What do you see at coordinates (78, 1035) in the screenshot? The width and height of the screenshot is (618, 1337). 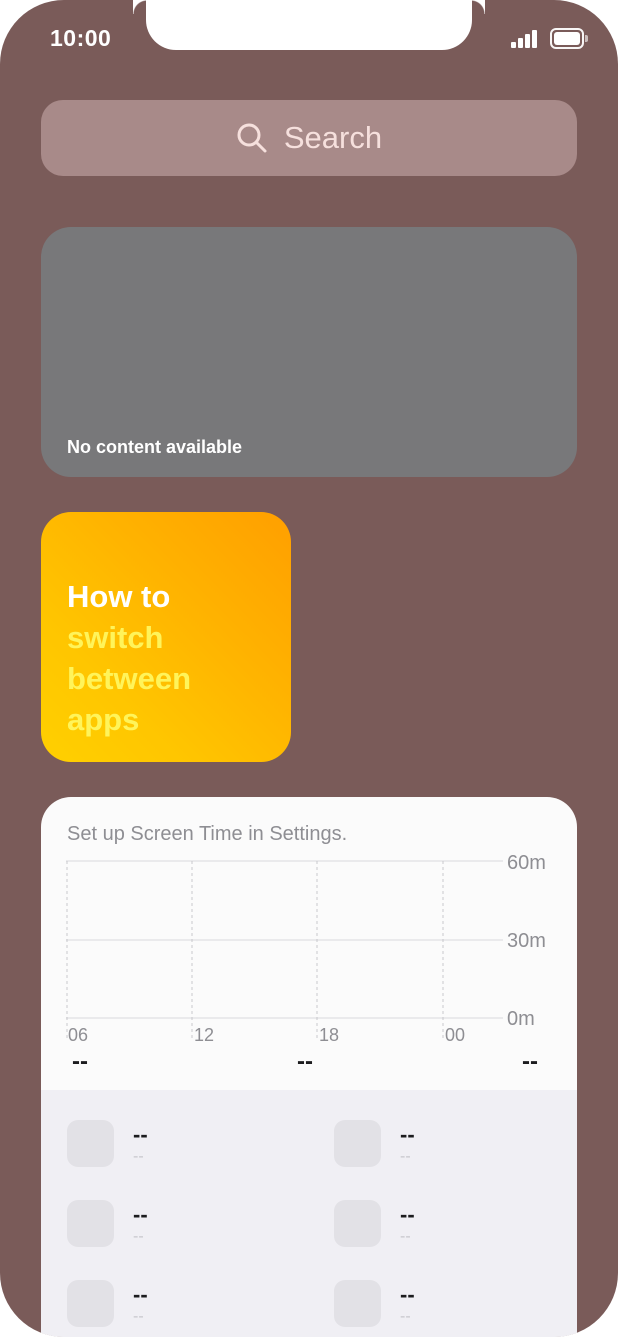 I see `x-axis-label-06: 06` at bounding box center [78, 1035].